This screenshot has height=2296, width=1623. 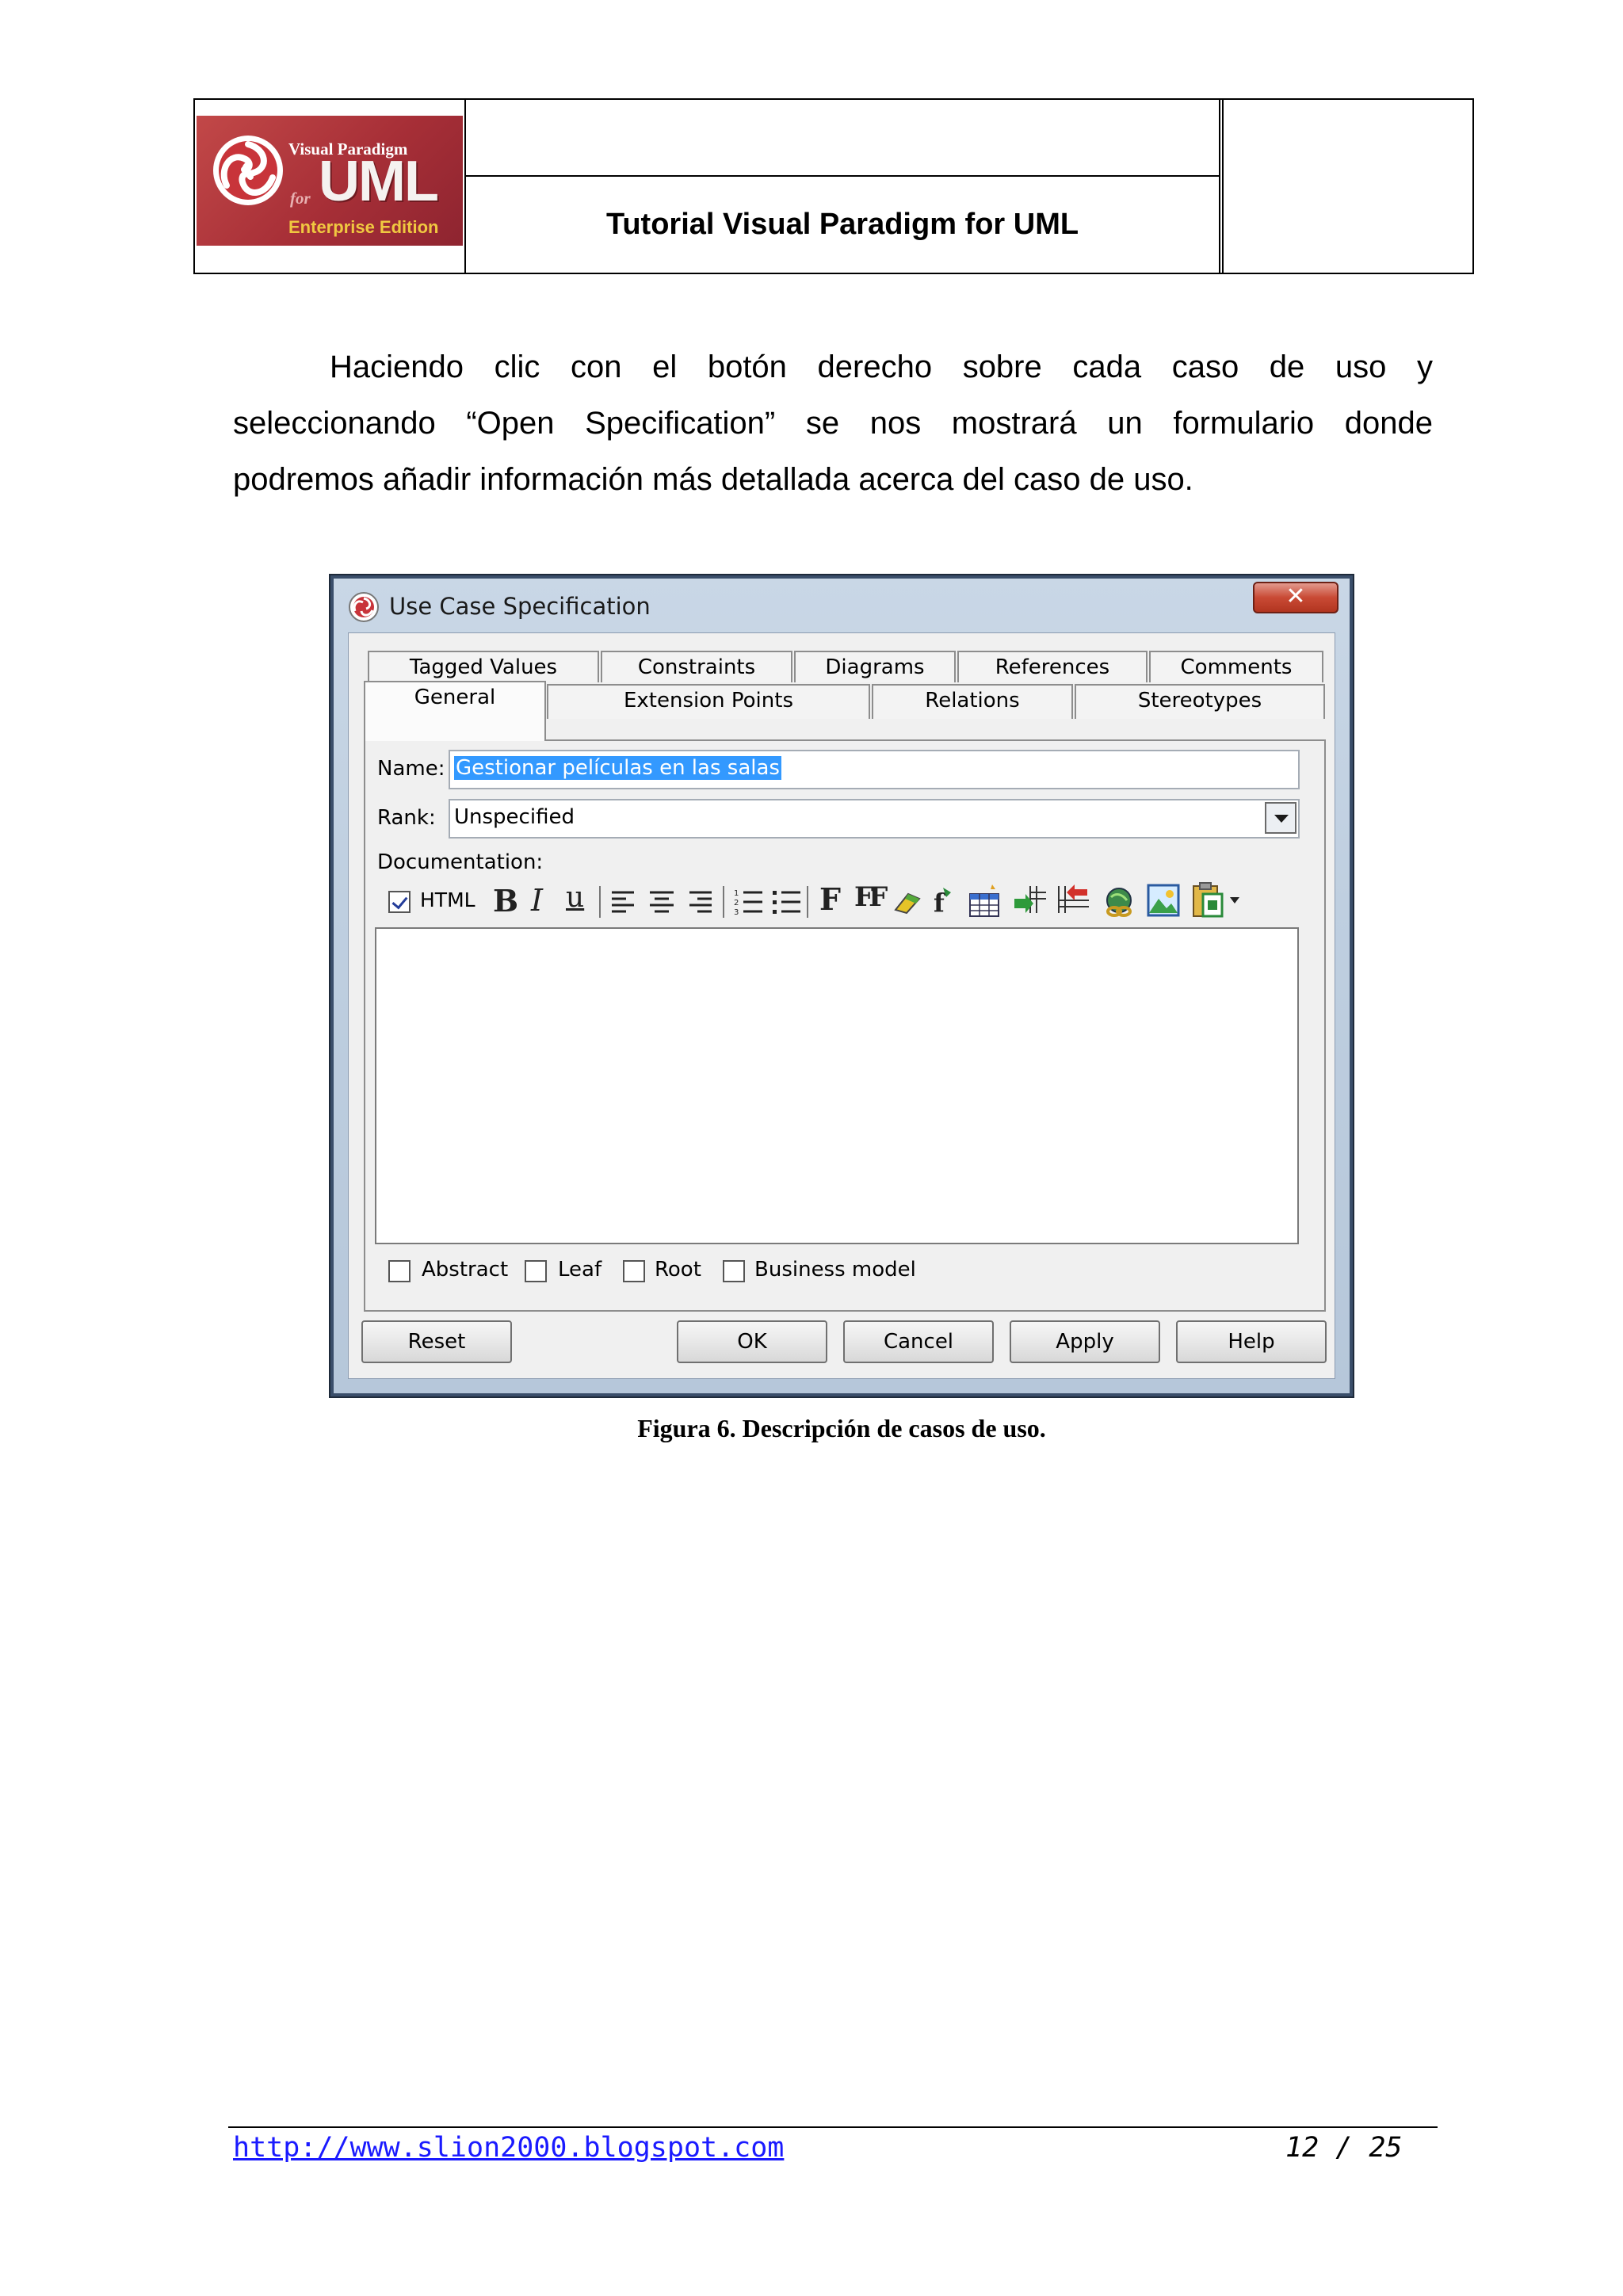 What do you see at coordinates (623, 902) in the screenshot?
I see `align-left-icon` at bounding box center [623, 902].